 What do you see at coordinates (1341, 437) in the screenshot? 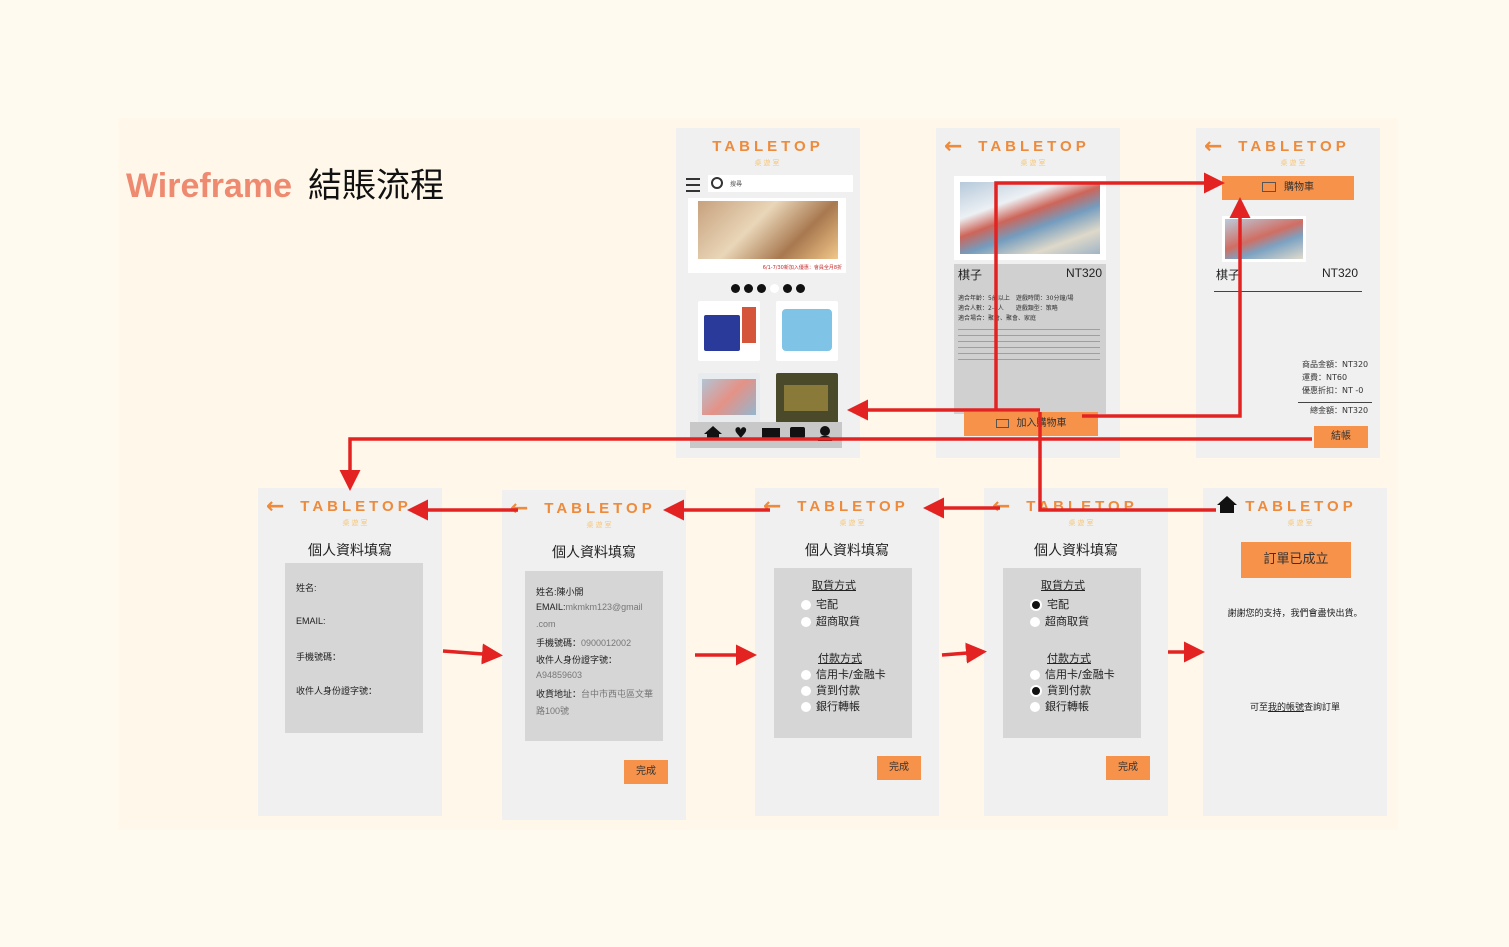
I see `checkout-button: 結帳` at bounding box center [1341, 437].